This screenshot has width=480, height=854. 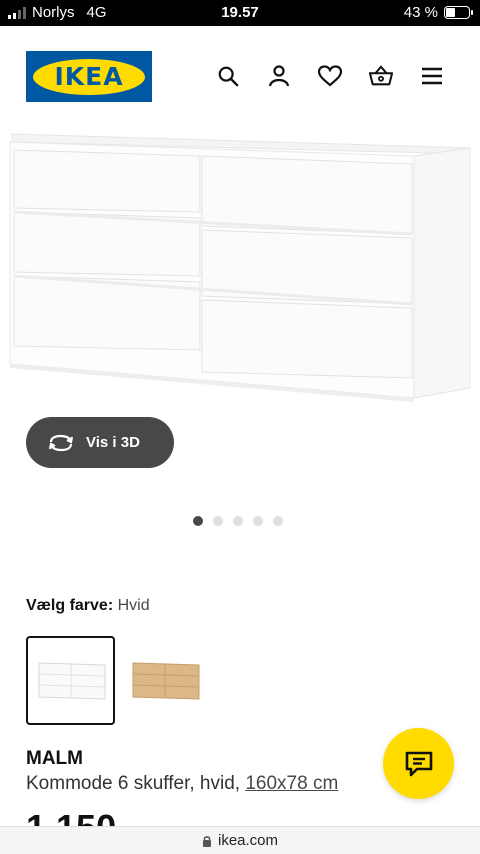 I want to click on logo-text: IKEA, so click(x=89, y=76).